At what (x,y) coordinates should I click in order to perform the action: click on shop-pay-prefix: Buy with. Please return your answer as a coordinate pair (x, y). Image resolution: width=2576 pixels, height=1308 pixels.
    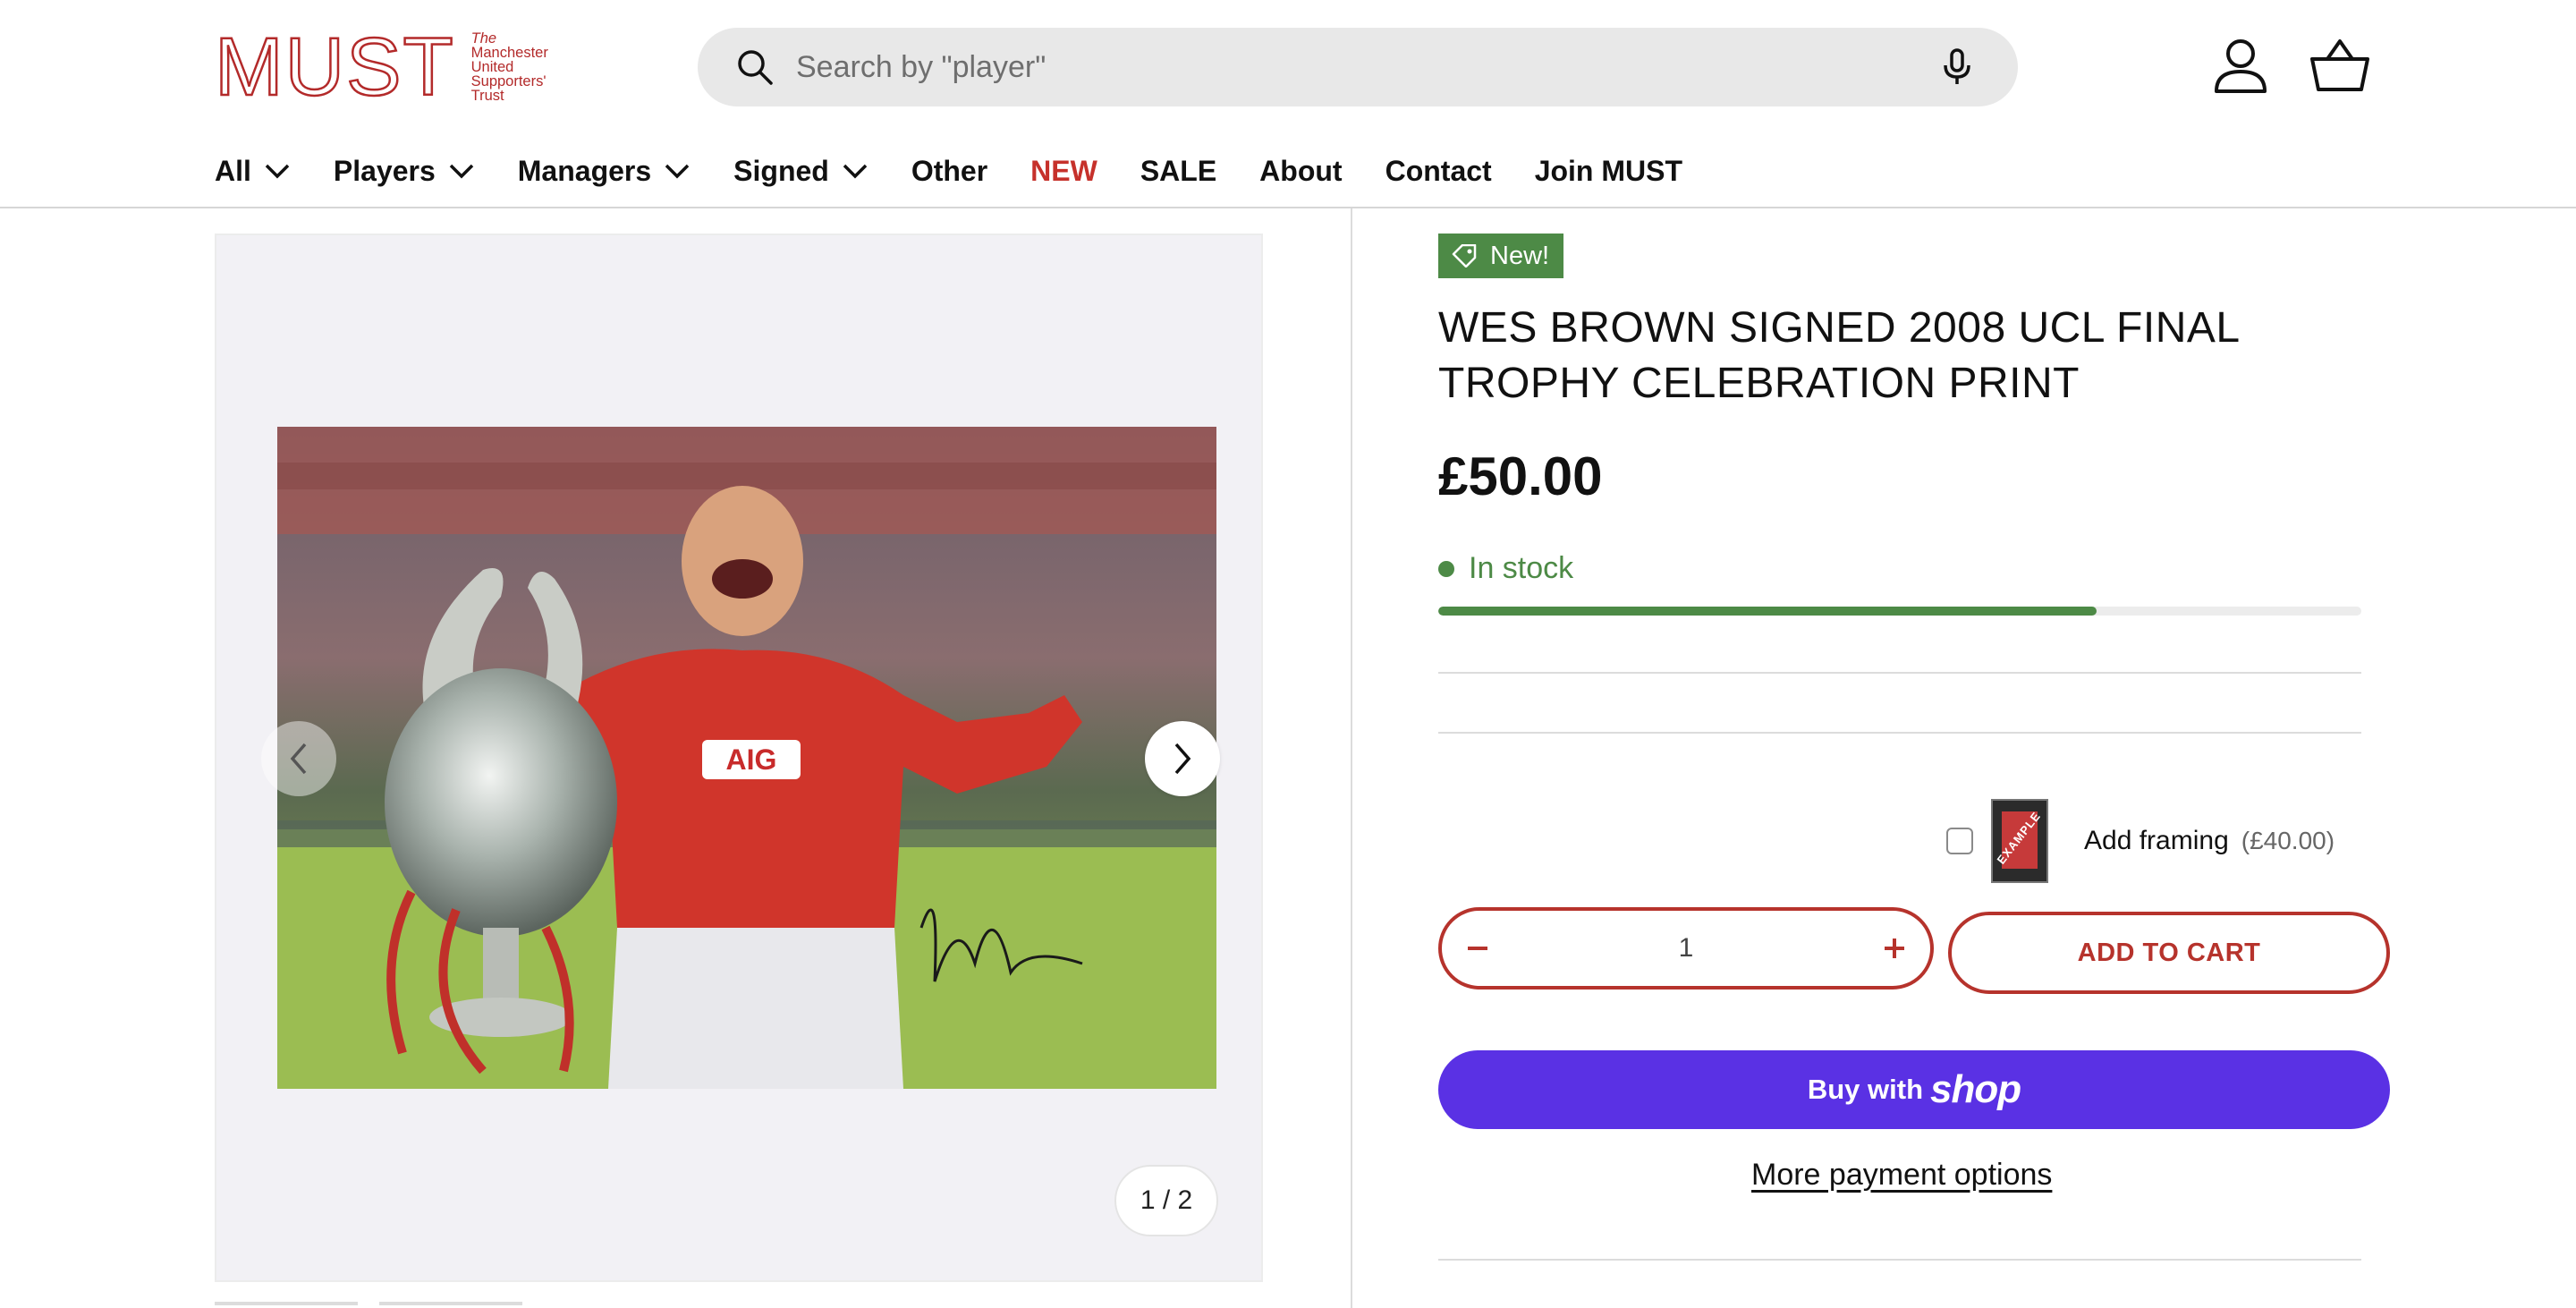
    Looking at the image, I should click on (1865, 1089).